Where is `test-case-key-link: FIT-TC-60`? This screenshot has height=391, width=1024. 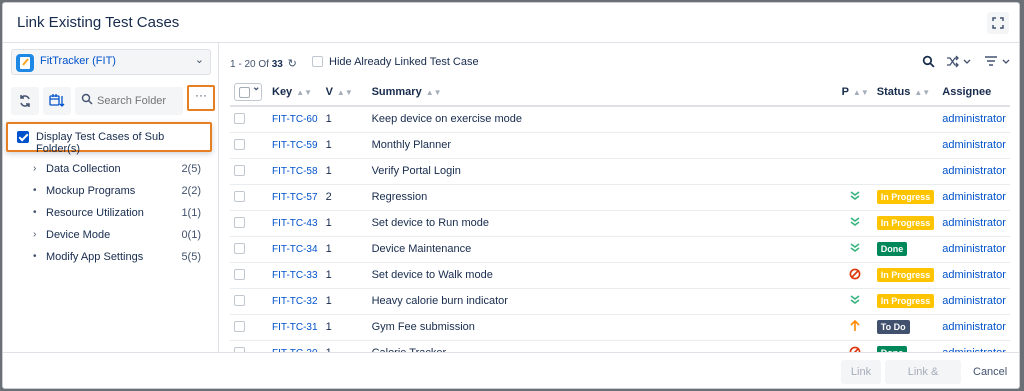
test-case-key-link: FIT-TC-60 is located at coordinates (295, 119).